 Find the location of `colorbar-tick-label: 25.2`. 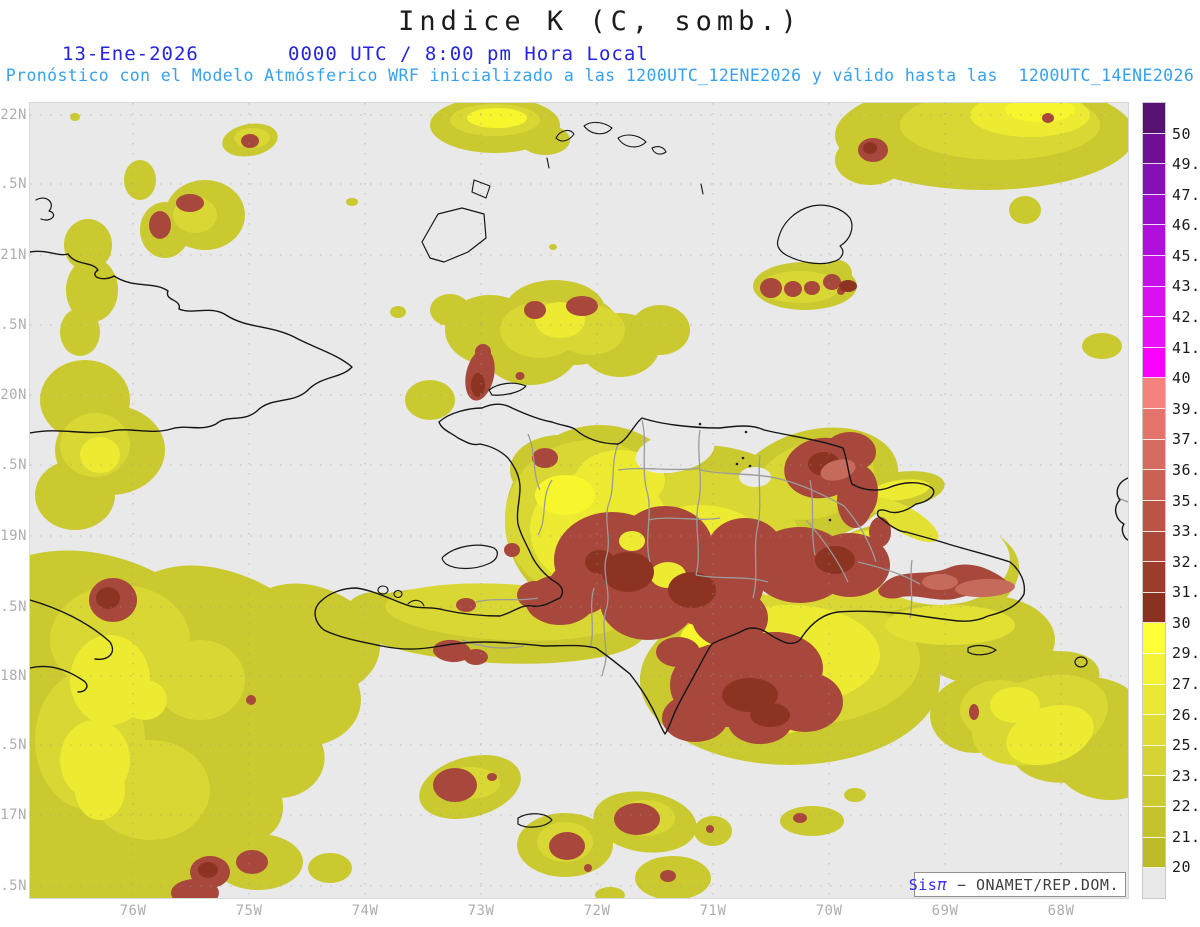

colorbar-tick-label: 25.2 is located at coordinates (1186, 745).